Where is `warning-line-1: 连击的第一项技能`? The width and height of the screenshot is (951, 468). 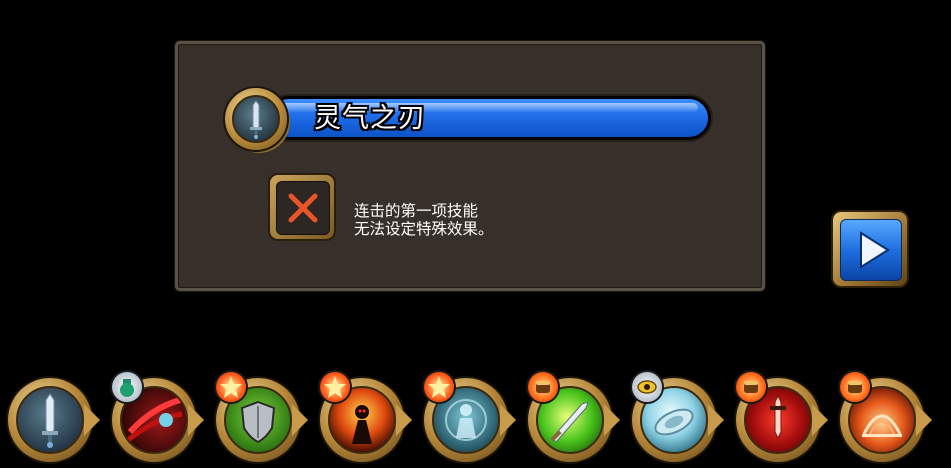 warning-line-1: 连击的第一项技能 is located at coordinates (416, 211).